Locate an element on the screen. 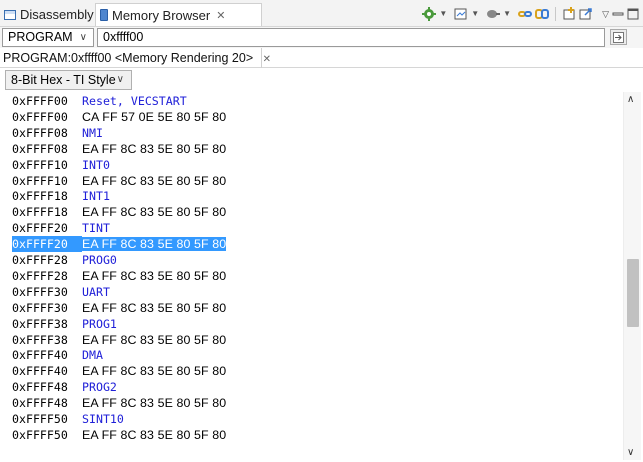 This screenshot has width=643, height=462. memory-row: 0xFFFF00 CA FF 57 0E 5E 80 5F 80 is located at coordinates (119, 117).